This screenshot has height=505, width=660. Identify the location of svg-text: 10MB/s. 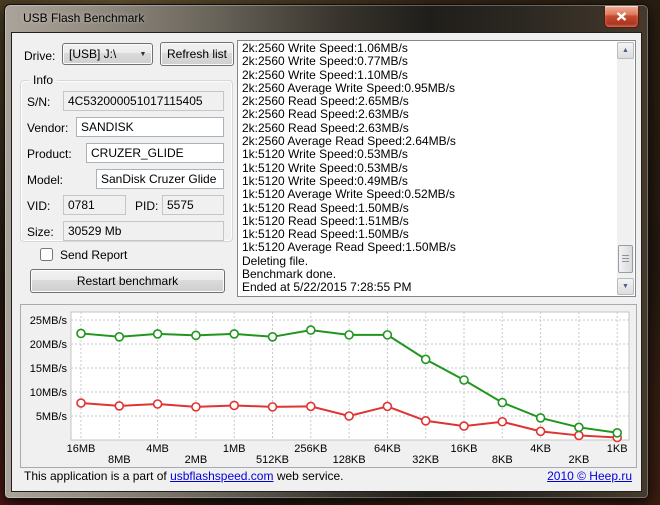
(49, 393).